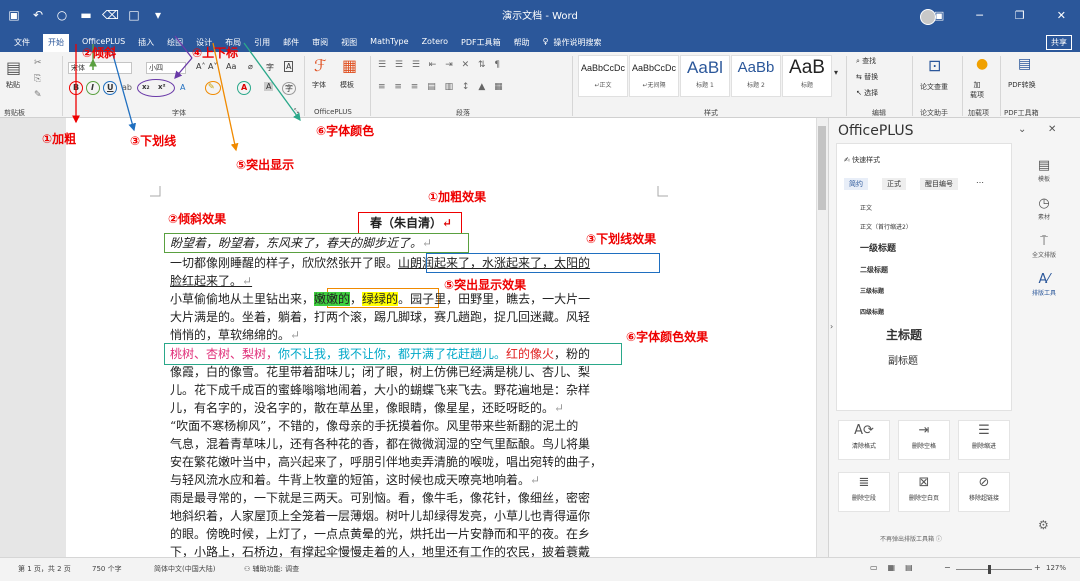 This screenshot has height=581, width=1080. Describe the element at coordinates (904, 334) in the screenshot. I see `pane-style-main-title: 主标题` at that location.